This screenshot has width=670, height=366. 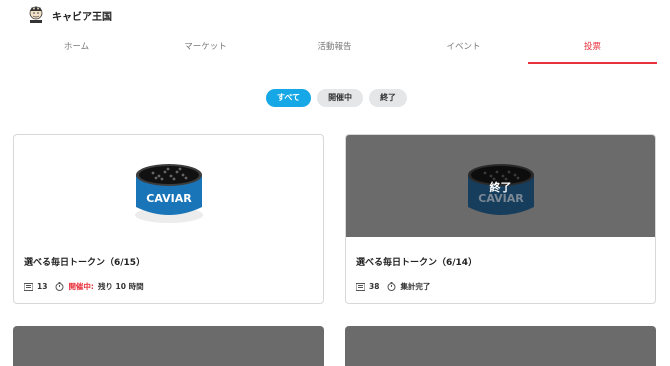 What do you see at coordinates (85, 263) in the screenshot?
I see `card-title: 選べる毎日トークン（6/15）` at bounding box center [85, 263].